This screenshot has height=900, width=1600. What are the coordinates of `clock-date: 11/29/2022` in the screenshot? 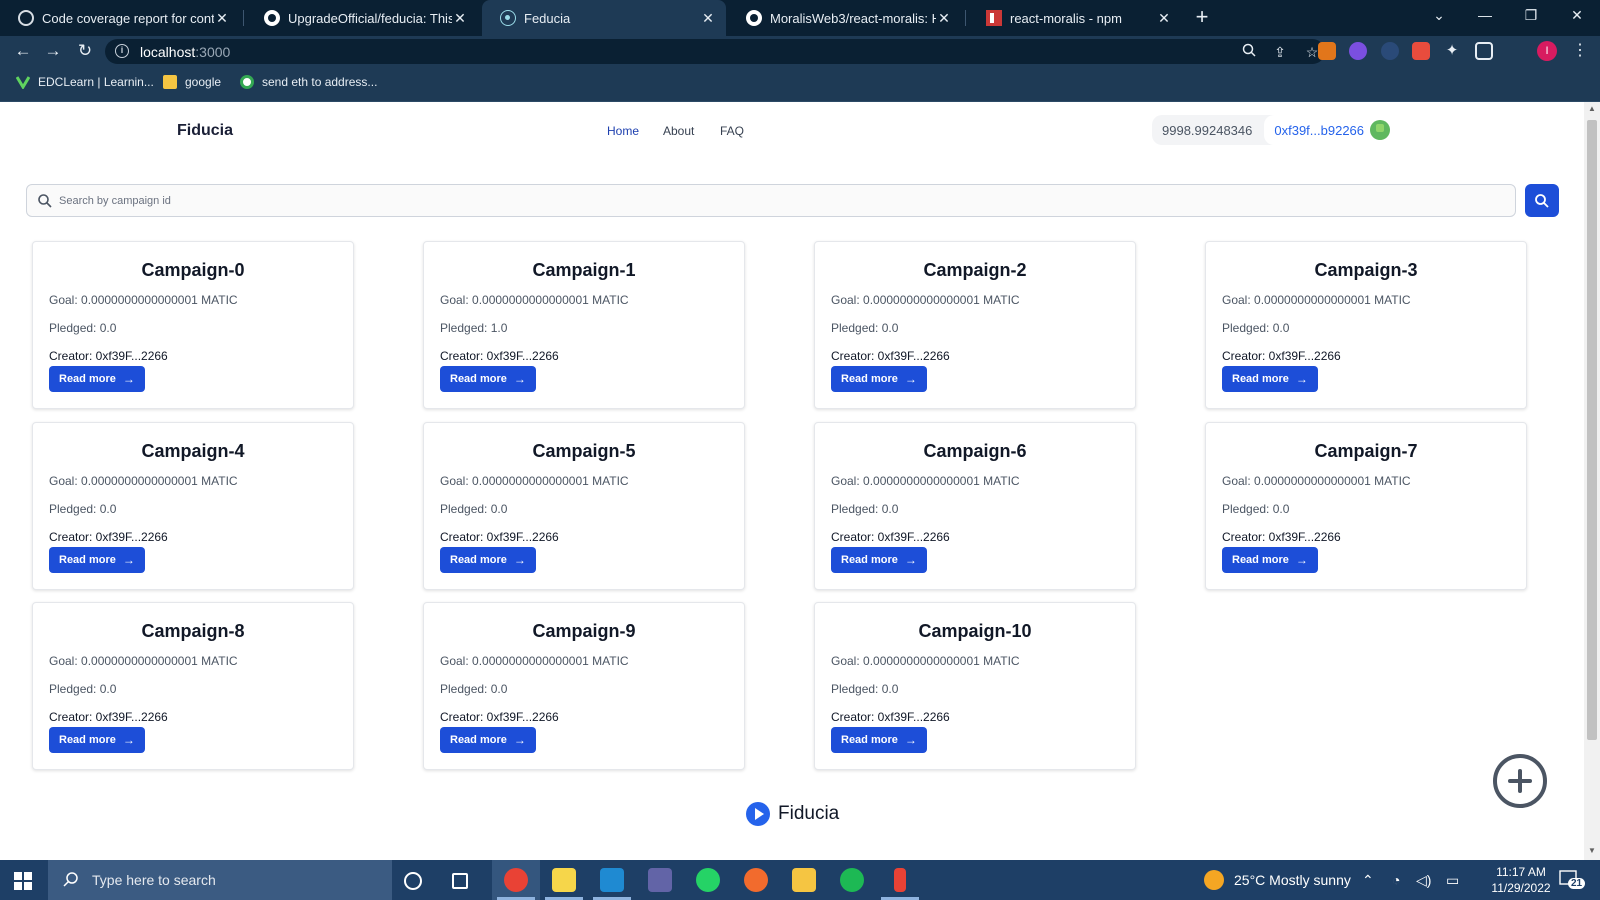 It's located at (1521, 888).